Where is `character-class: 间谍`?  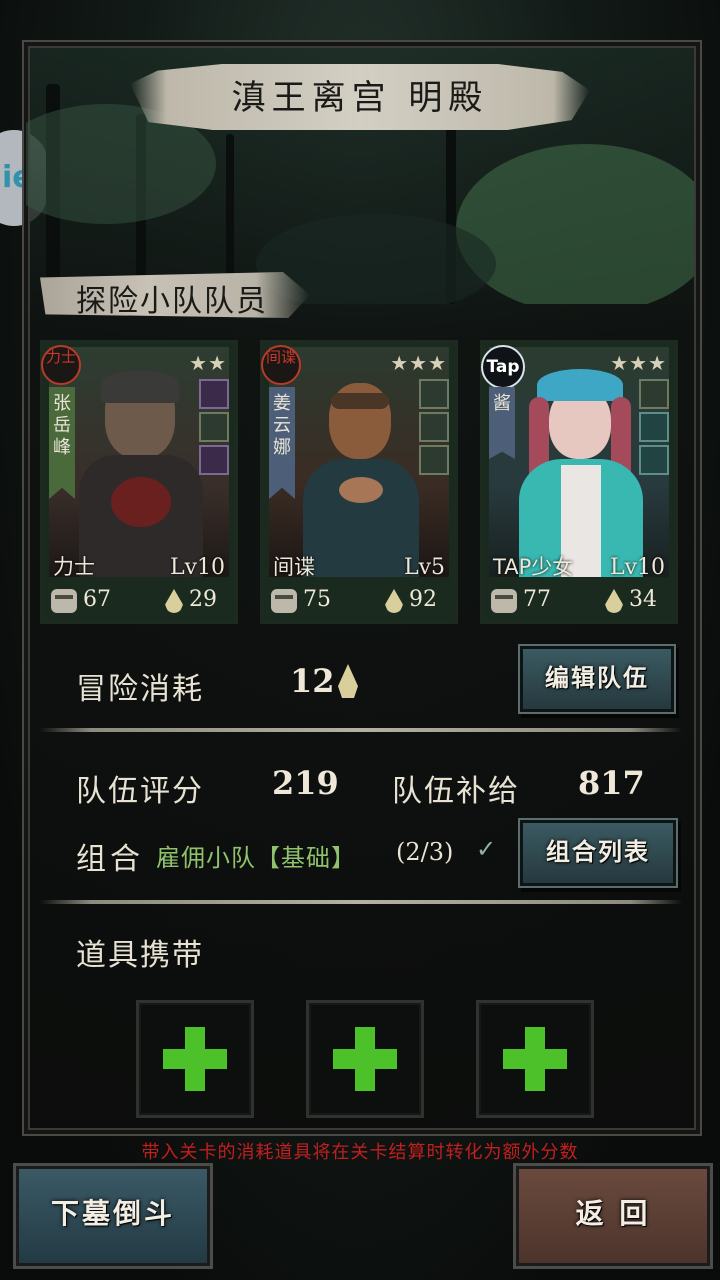
character-class: 间谍 is located at coordinates (294, 567).